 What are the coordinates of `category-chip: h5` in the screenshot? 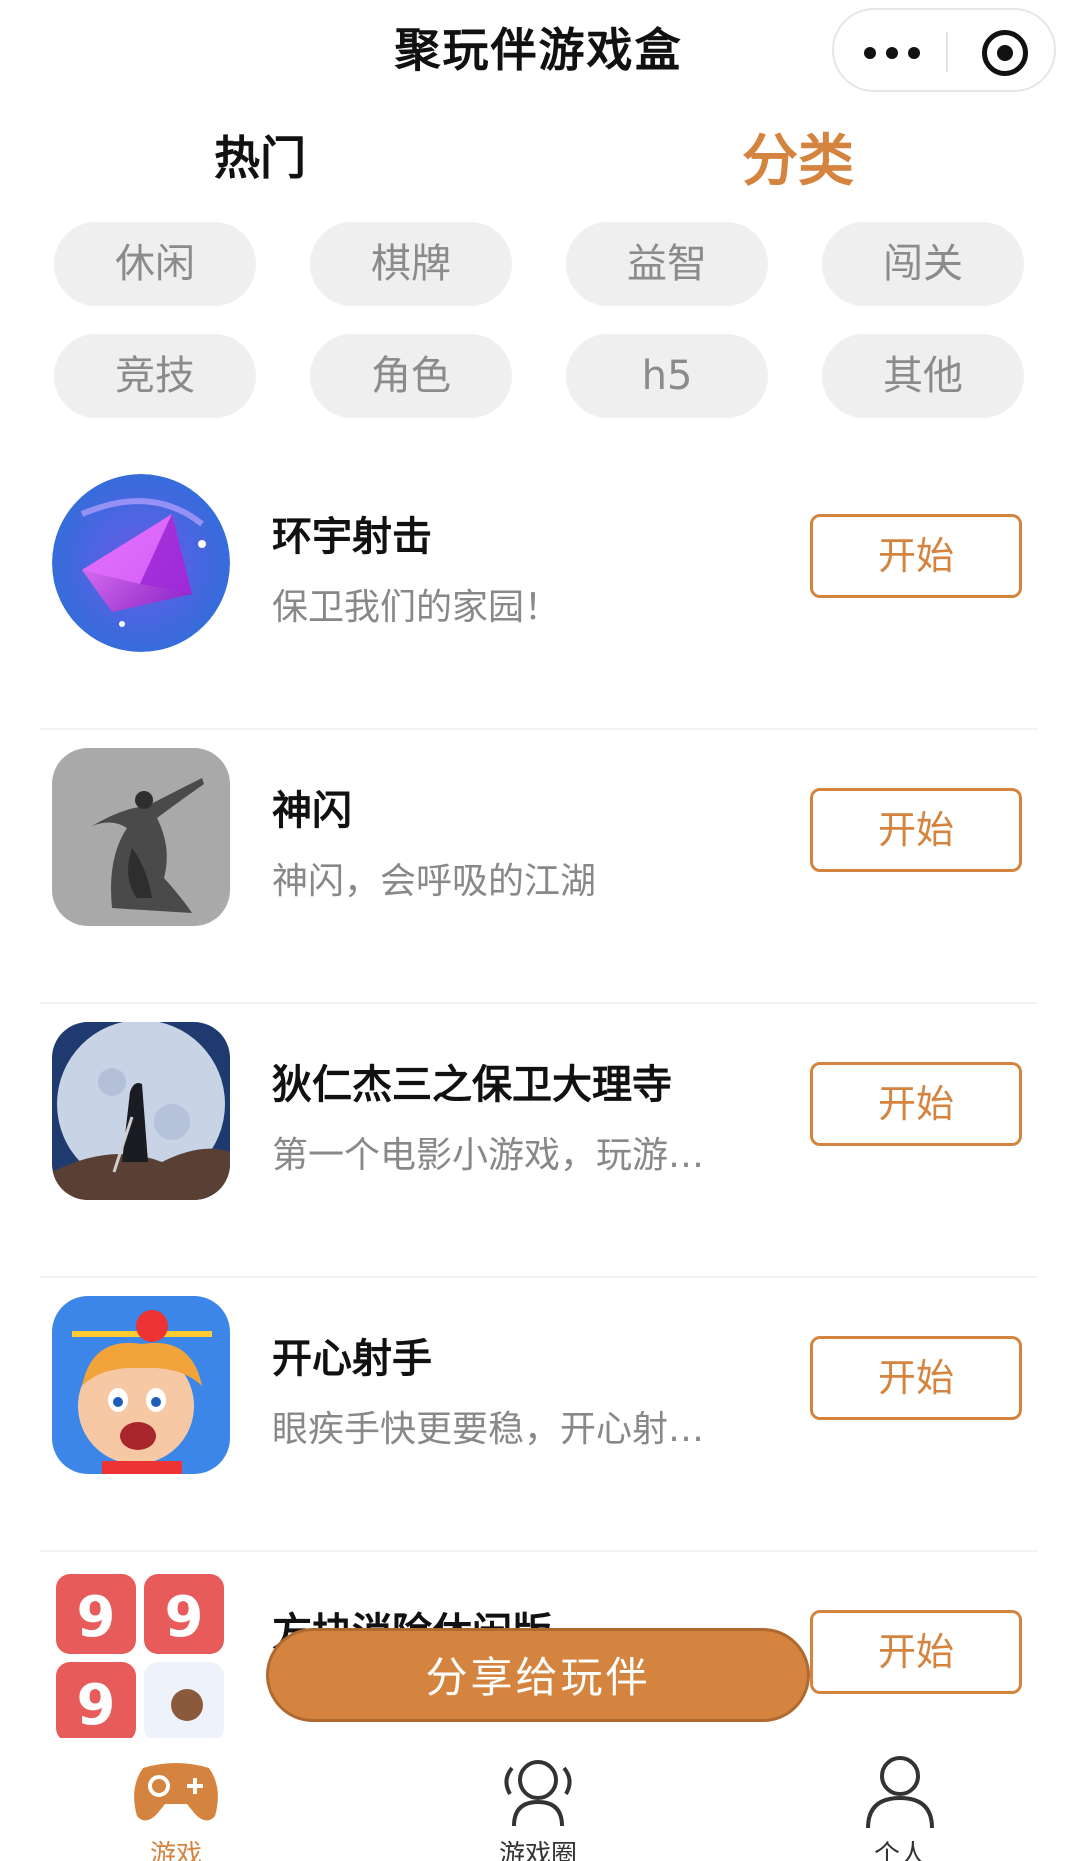 It's located at (667, 376).